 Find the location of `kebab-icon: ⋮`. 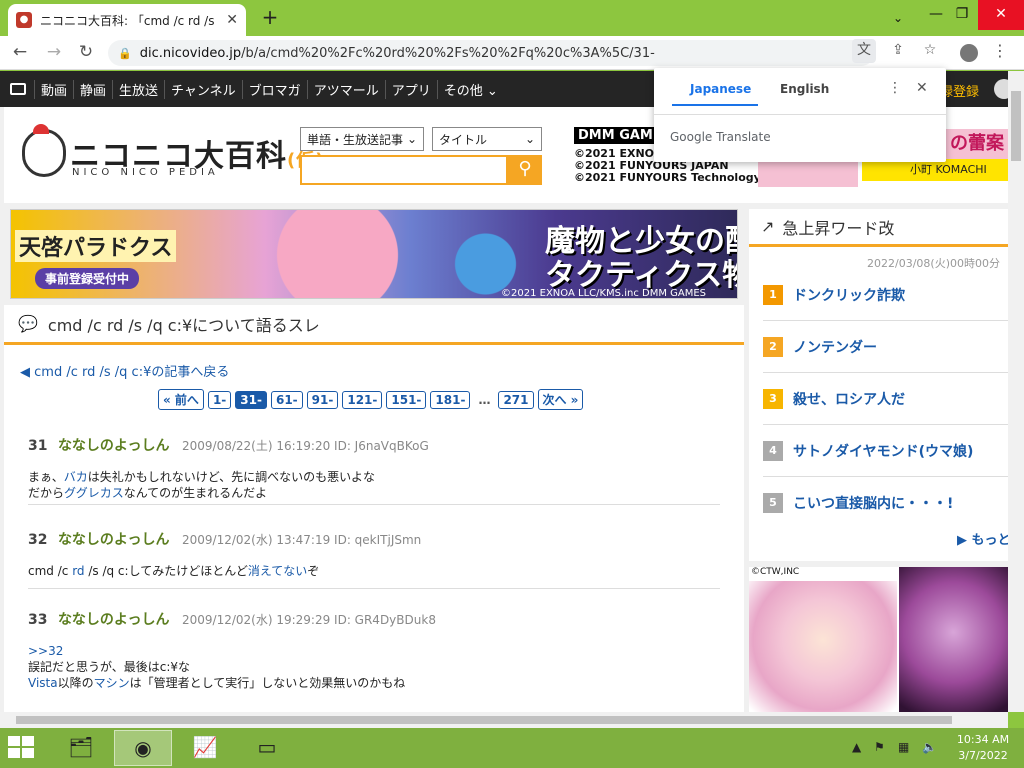

kebab-icon: ⋮ is located at coordinates (1000, 50).